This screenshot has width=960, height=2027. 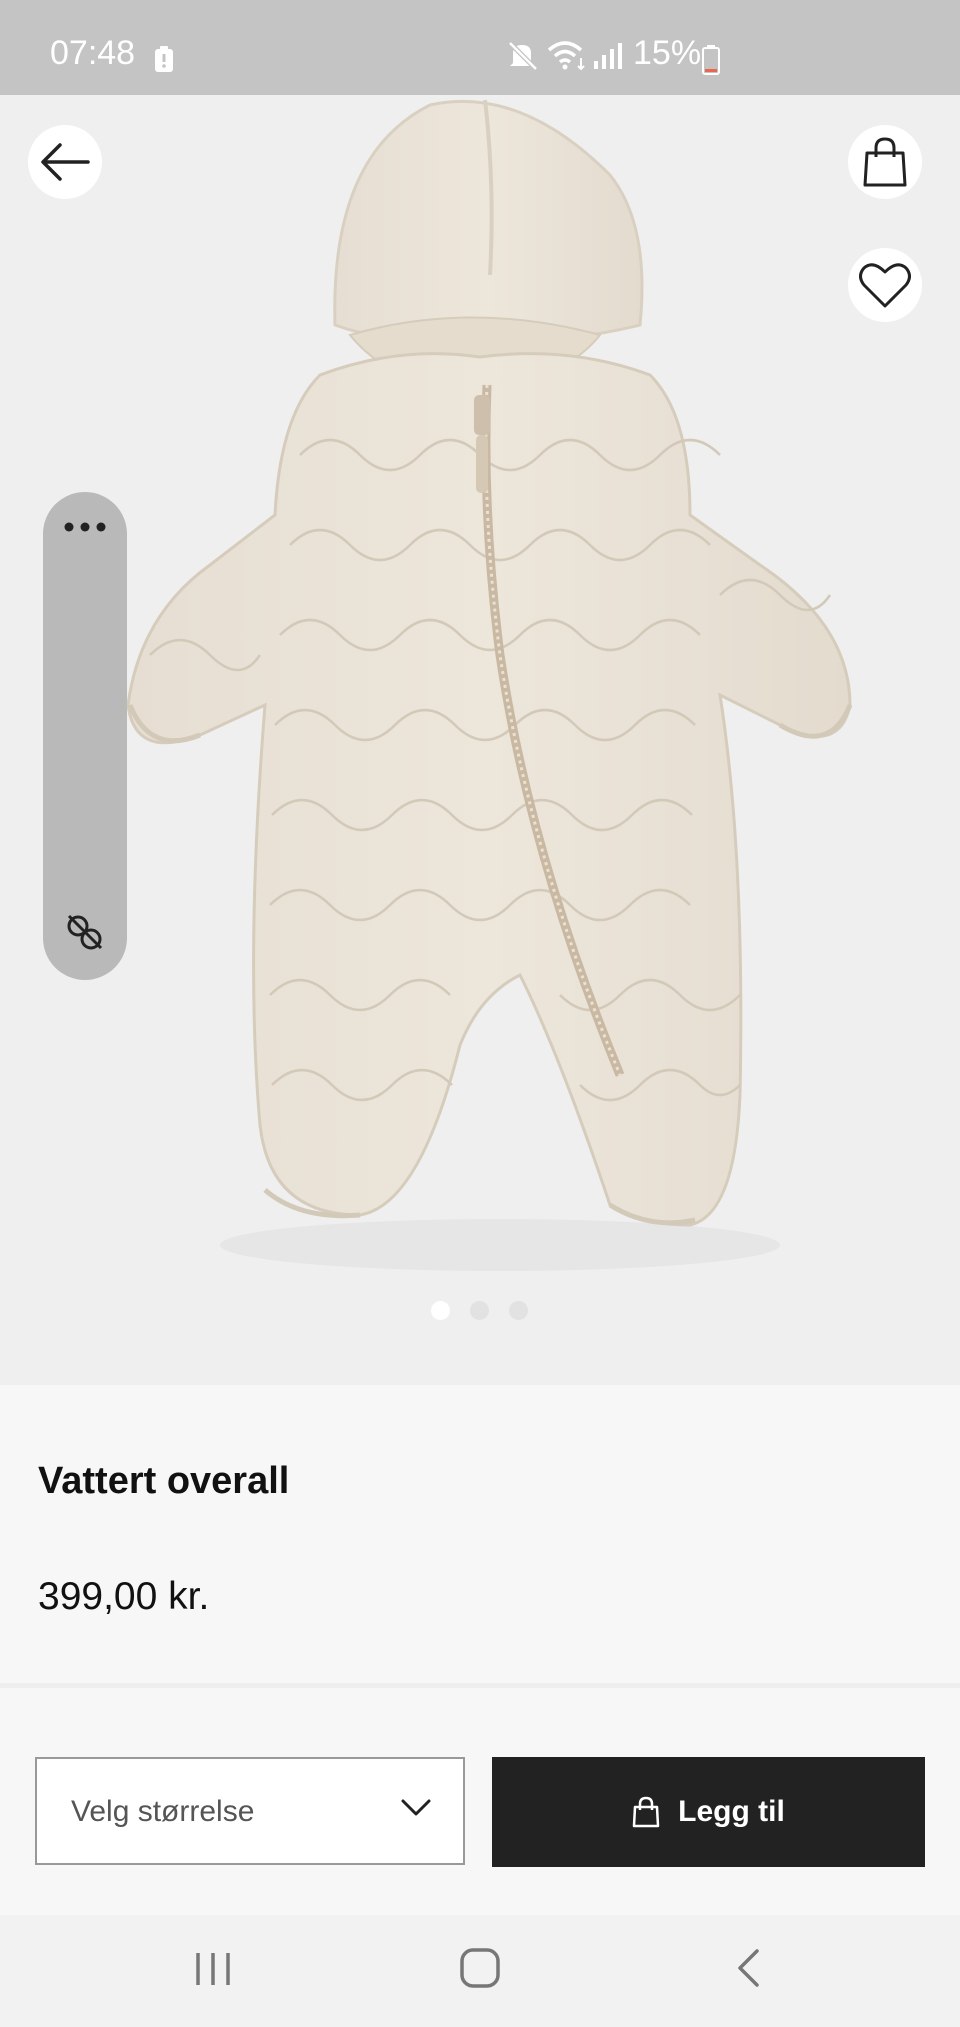 I want to click on status-time: 07:48, so click(x=93, y=53).